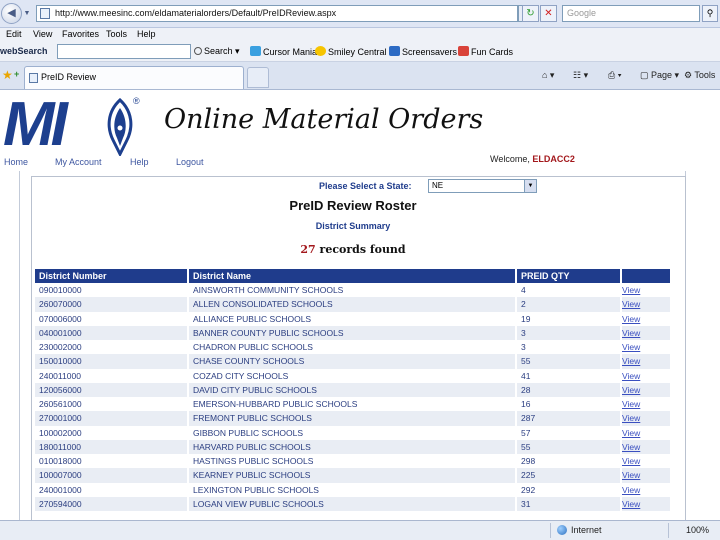  I want to click on column-header-actions, so click(646, 276).